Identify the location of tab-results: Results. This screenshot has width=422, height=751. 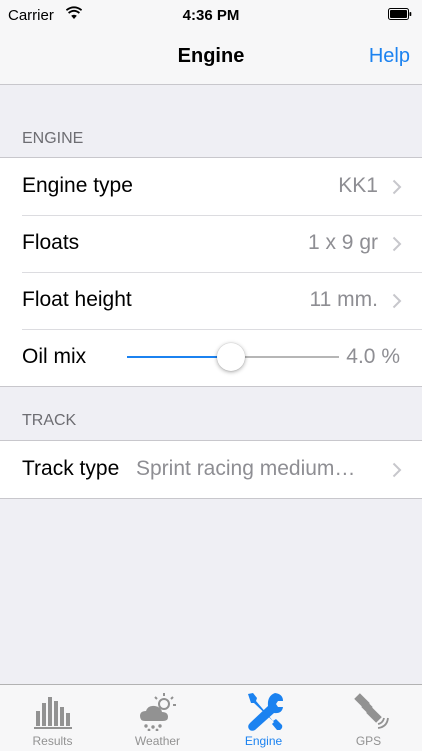
(52, 718).